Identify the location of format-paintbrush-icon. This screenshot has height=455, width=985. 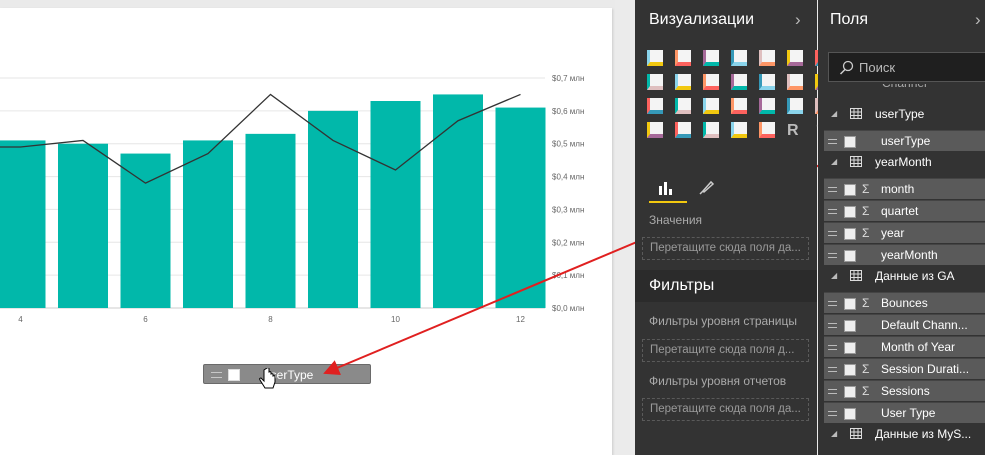
(706, 188).